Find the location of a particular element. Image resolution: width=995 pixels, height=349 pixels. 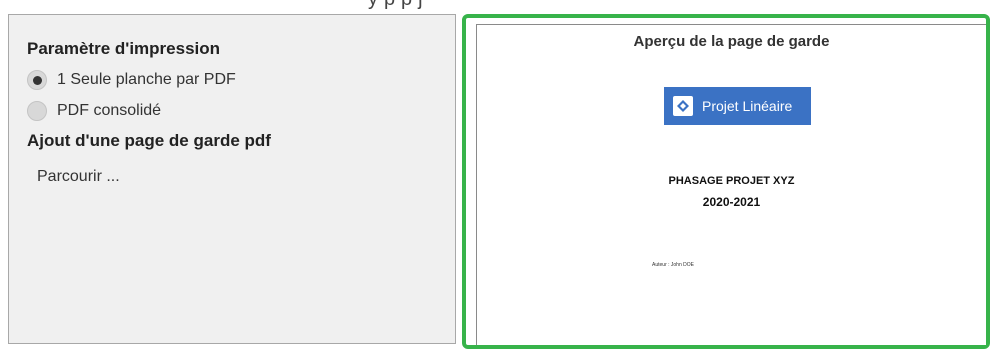

brand-logo-badge: Projet Linéaire is located at coordinates (737, 106).